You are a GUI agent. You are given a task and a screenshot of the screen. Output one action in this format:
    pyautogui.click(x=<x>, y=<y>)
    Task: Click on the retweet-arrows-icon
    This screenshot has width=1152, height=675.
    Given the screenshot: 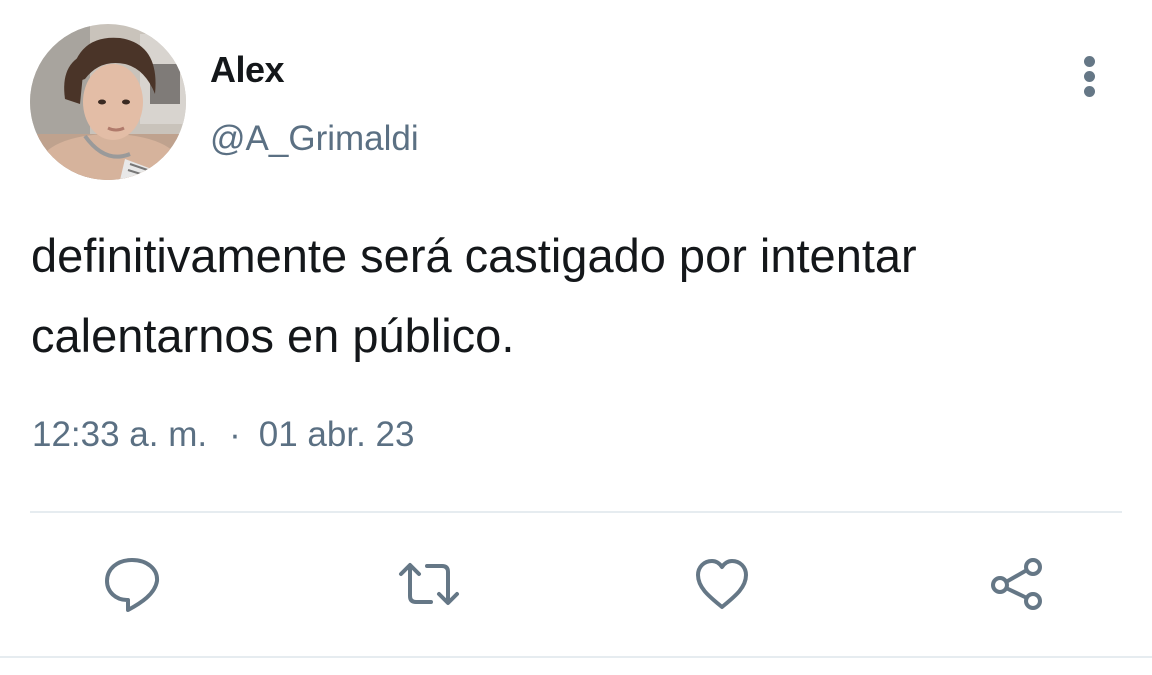 What is the action you would take?
    pyautogui.click(x=429, y=584)
    